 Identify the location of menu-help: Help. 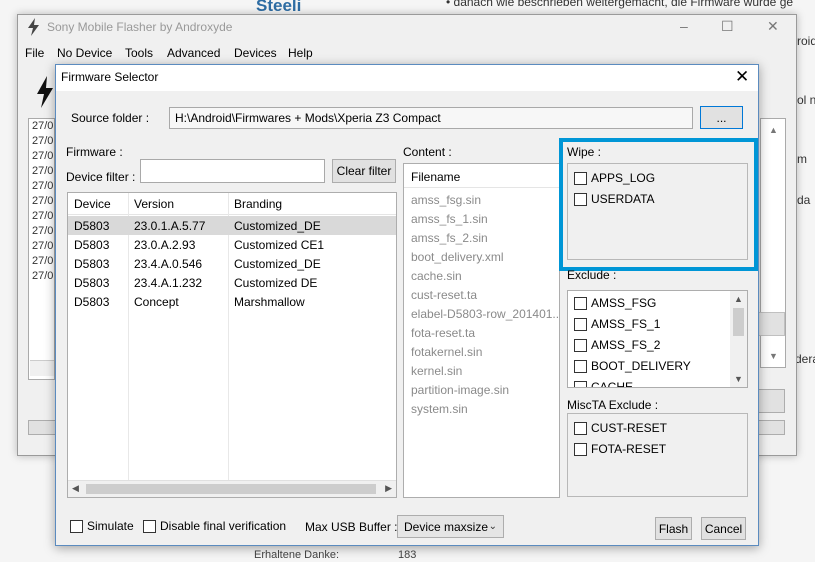
(300, 53).